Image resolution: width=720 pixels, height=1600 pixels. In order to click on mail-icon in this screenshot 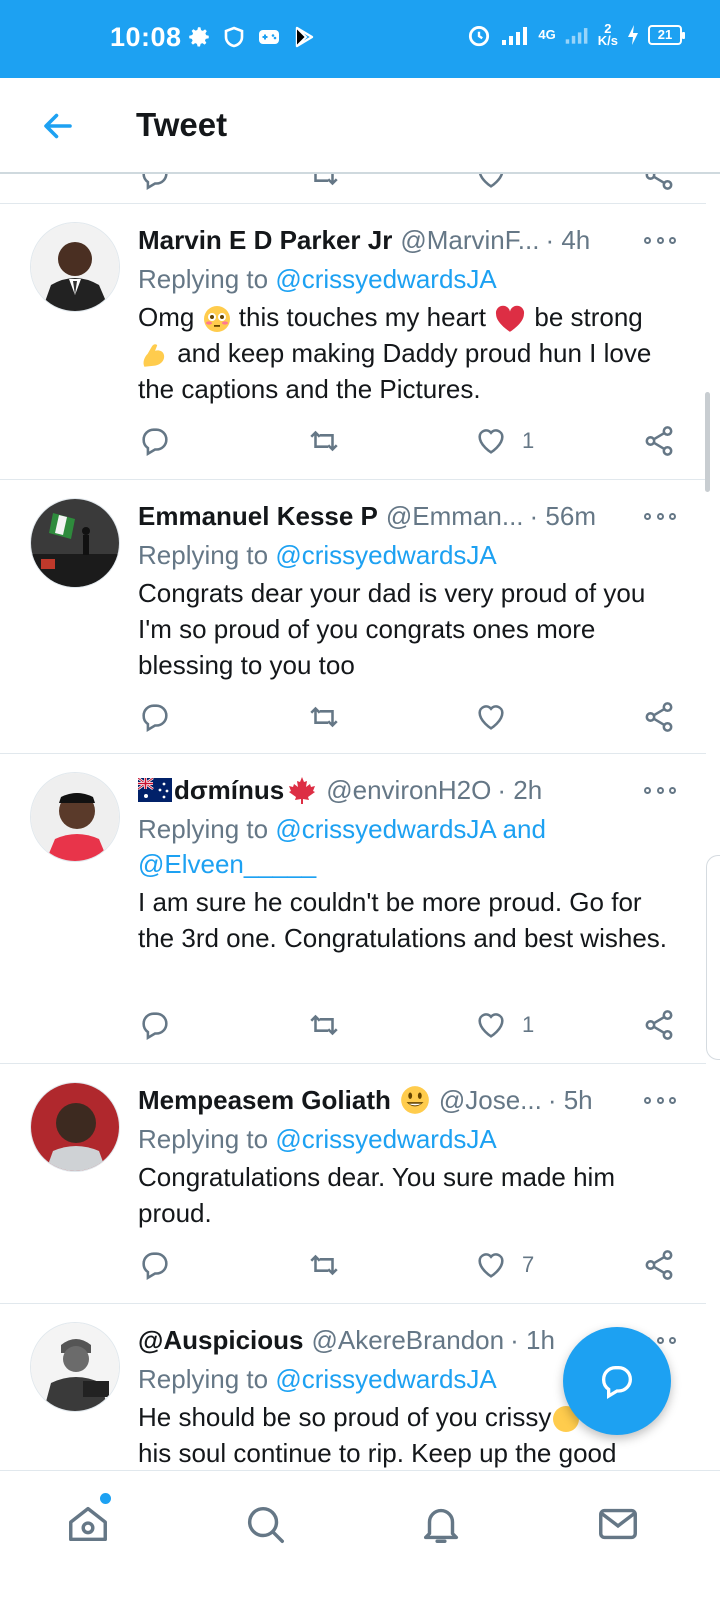, I will do `click(618, 1524)`.